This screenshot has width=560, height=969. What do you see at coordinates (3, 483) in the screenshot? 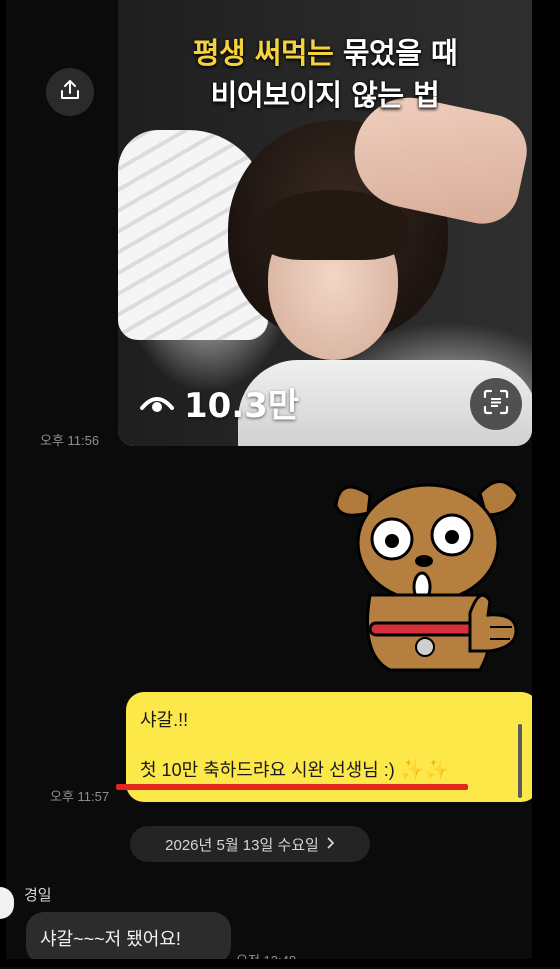
I see `left-frame-edge` at bounding box center [3, 483].